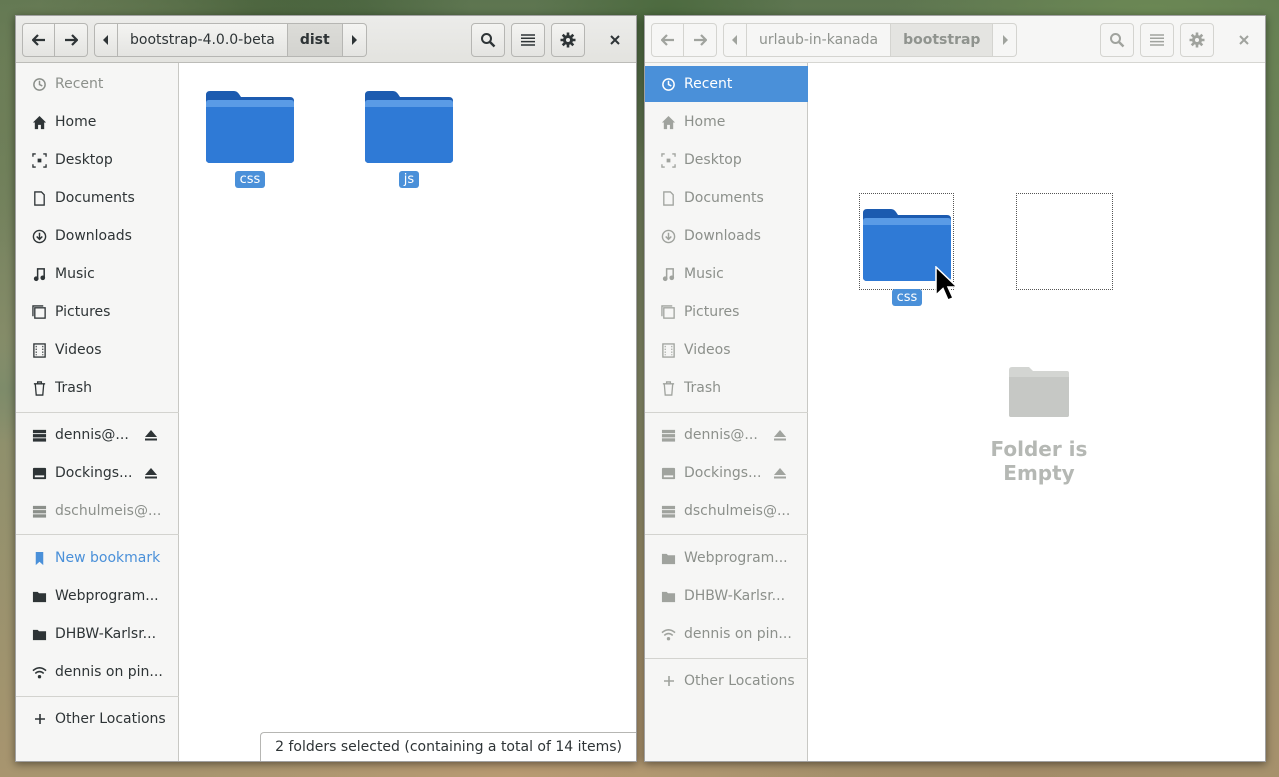  I want to click on path-segment: bootstrap-4.0.0-beta, so click(203, 40).